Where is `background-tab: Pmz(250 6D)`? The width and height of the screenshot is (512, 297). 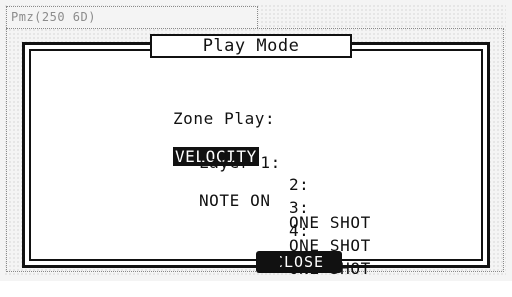
background-tab: Pmz(250 6D) is located at coordinates (132, 17).